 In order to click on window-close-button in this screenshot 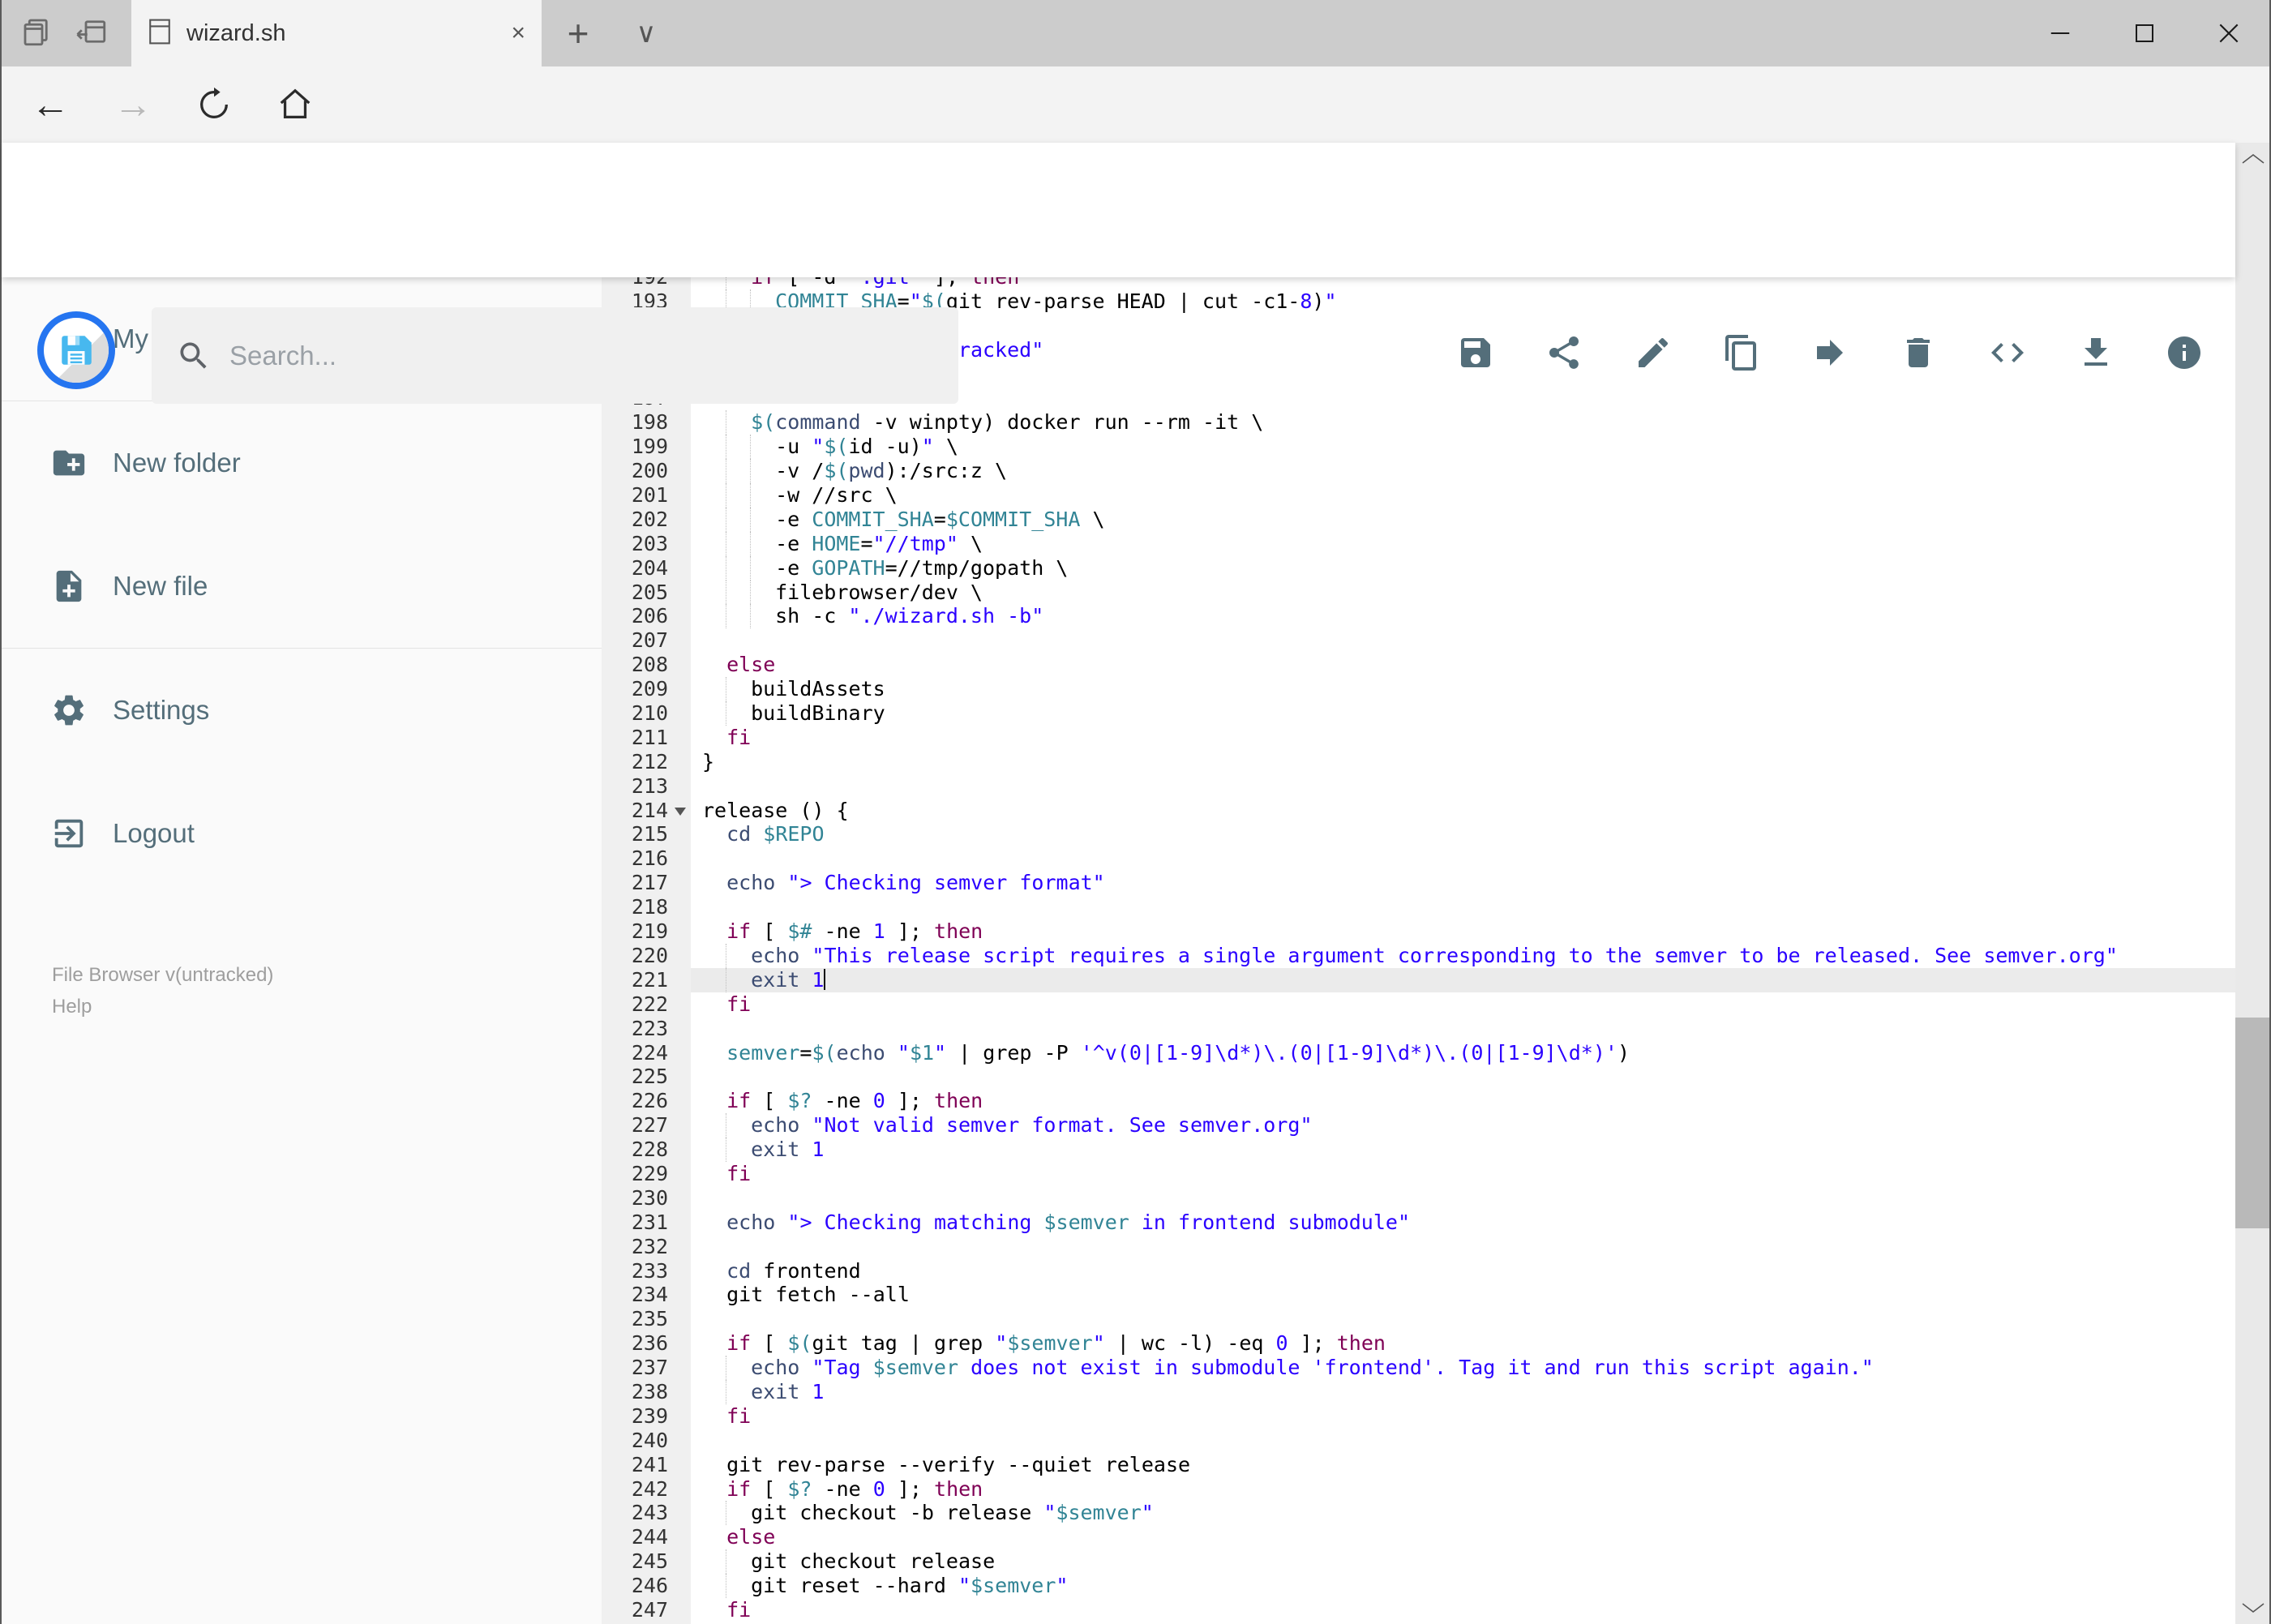, I will do `click(2229, 33)`.